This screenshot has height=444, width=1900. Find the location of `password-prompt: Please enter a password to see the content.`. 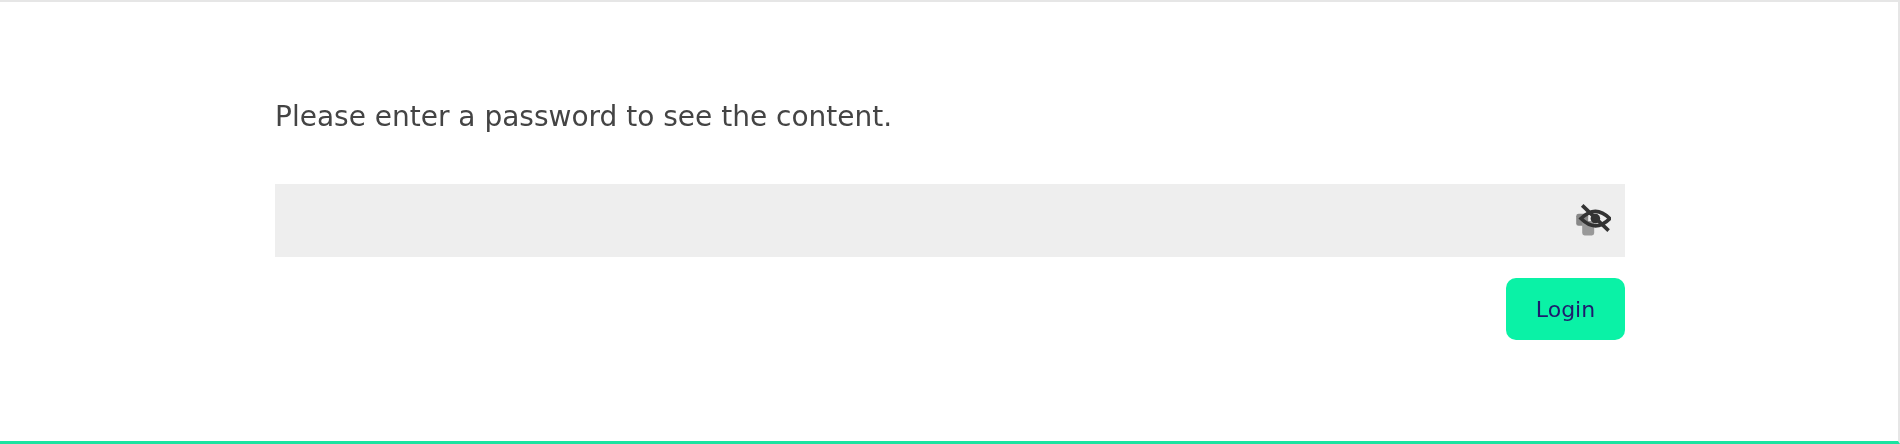

password-prompt: Please enter a password to see the content. is located at coordinates (584, 117).